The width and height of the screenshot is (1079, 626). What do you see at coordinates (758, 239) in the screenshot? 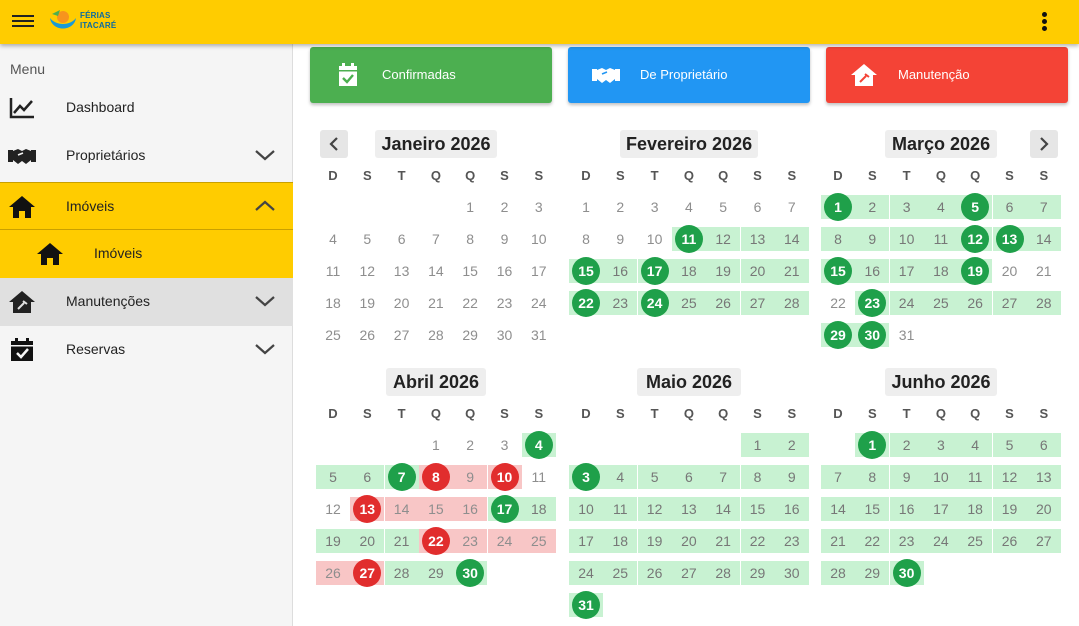
I see `day-number: 13` at bounding box center [758, 239].